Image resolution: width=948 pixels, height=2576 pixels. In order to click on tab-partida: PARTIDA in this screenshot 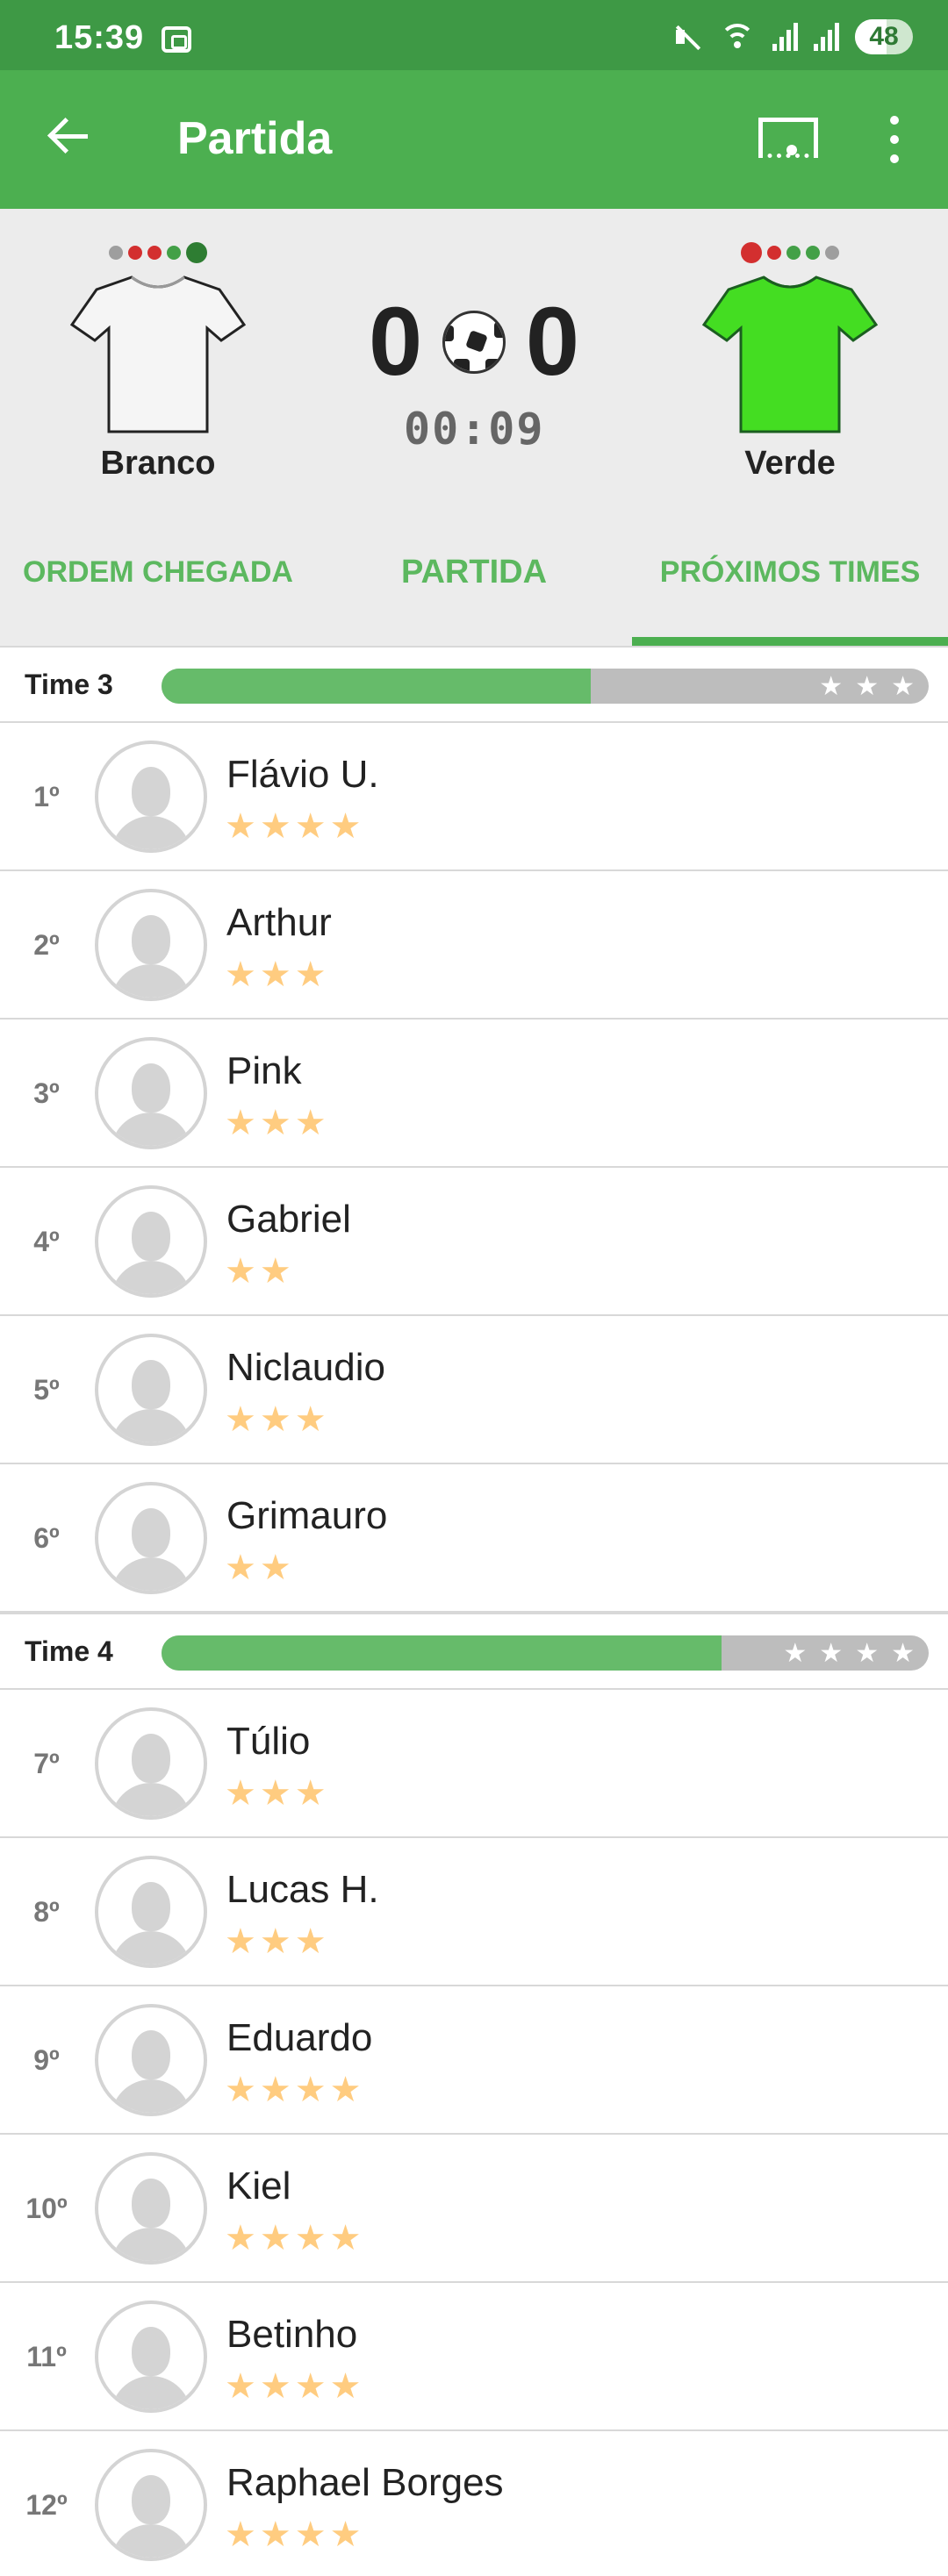, I will do `click(474, 572)`.